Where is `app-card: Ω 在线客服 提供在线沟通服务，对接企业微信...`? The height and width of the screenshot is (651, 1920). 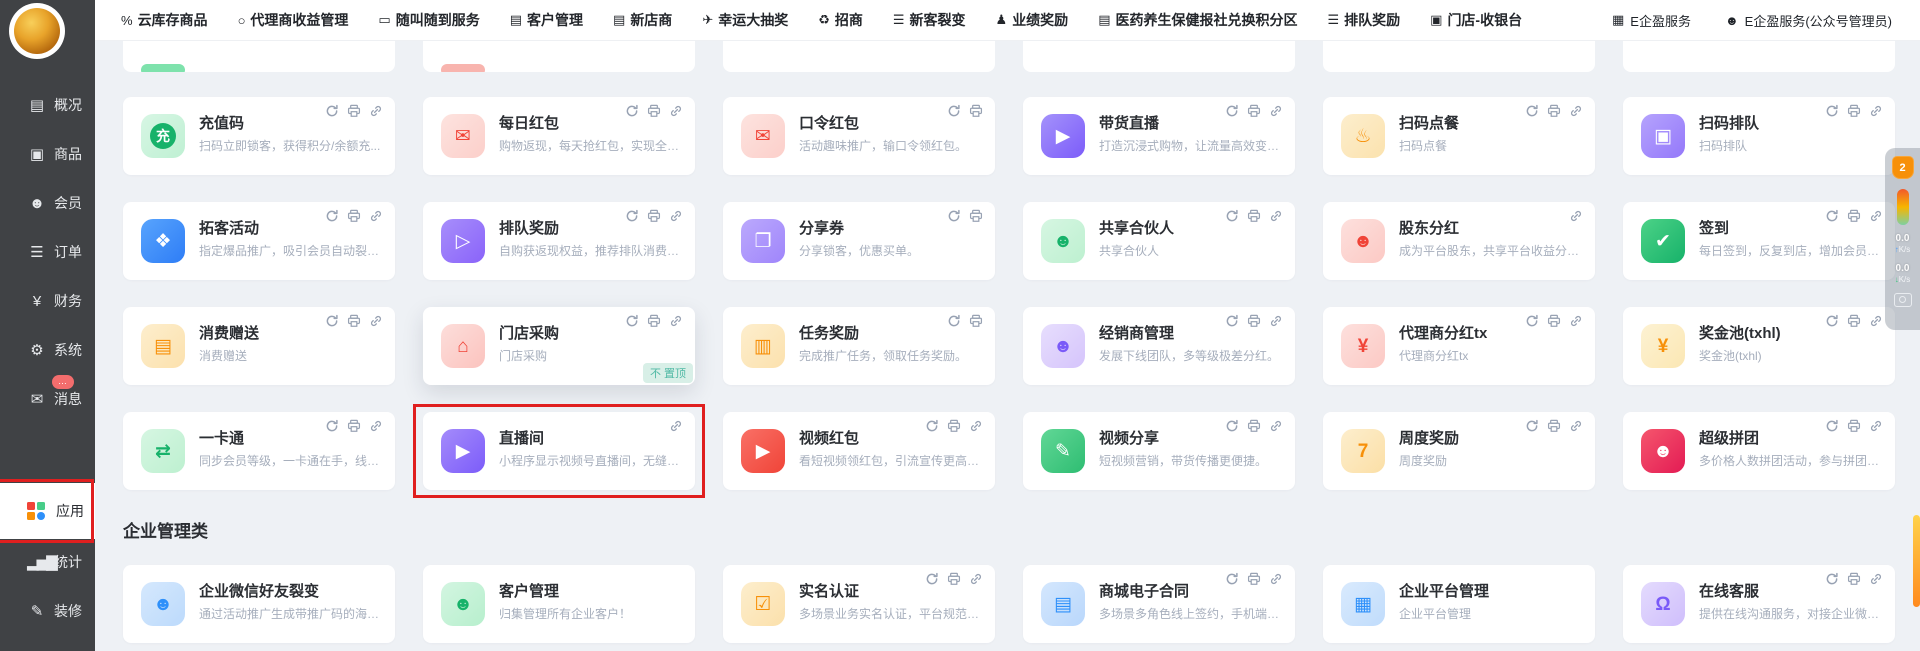 app-card: Ω 在线客服 提供在线沟通服务，对接企业微信... is located at coordinates (1759, 604).